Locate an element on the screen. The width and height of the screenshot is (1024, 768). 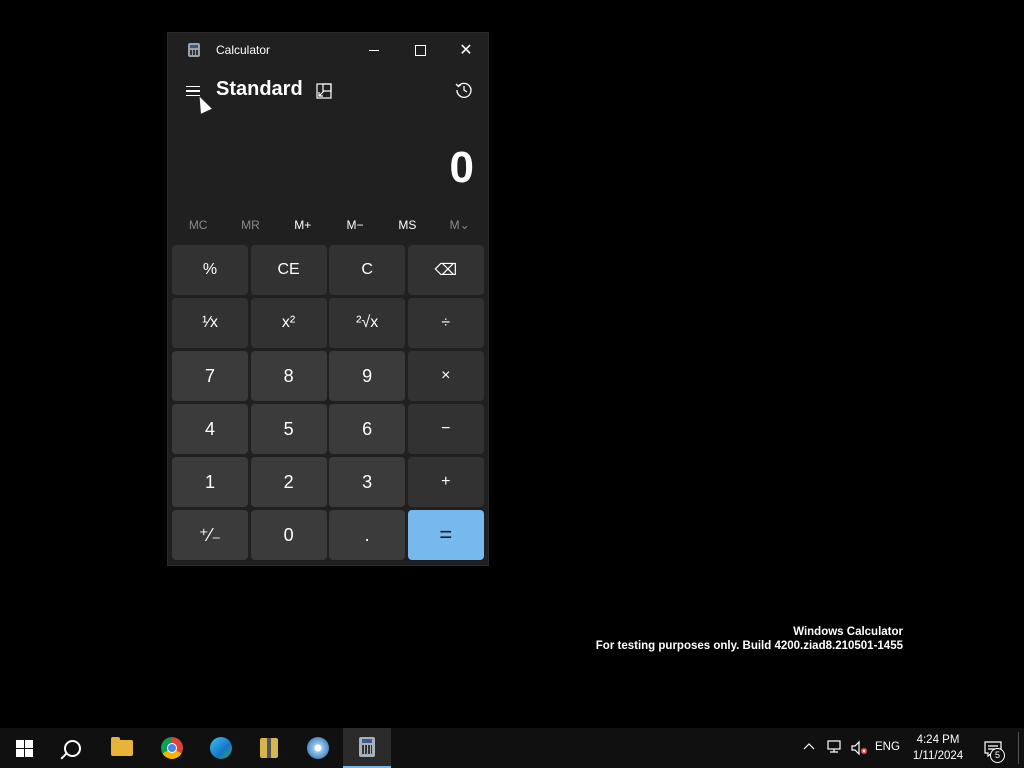
notification-count-badge: 5 is located at coordinates (997, 755).